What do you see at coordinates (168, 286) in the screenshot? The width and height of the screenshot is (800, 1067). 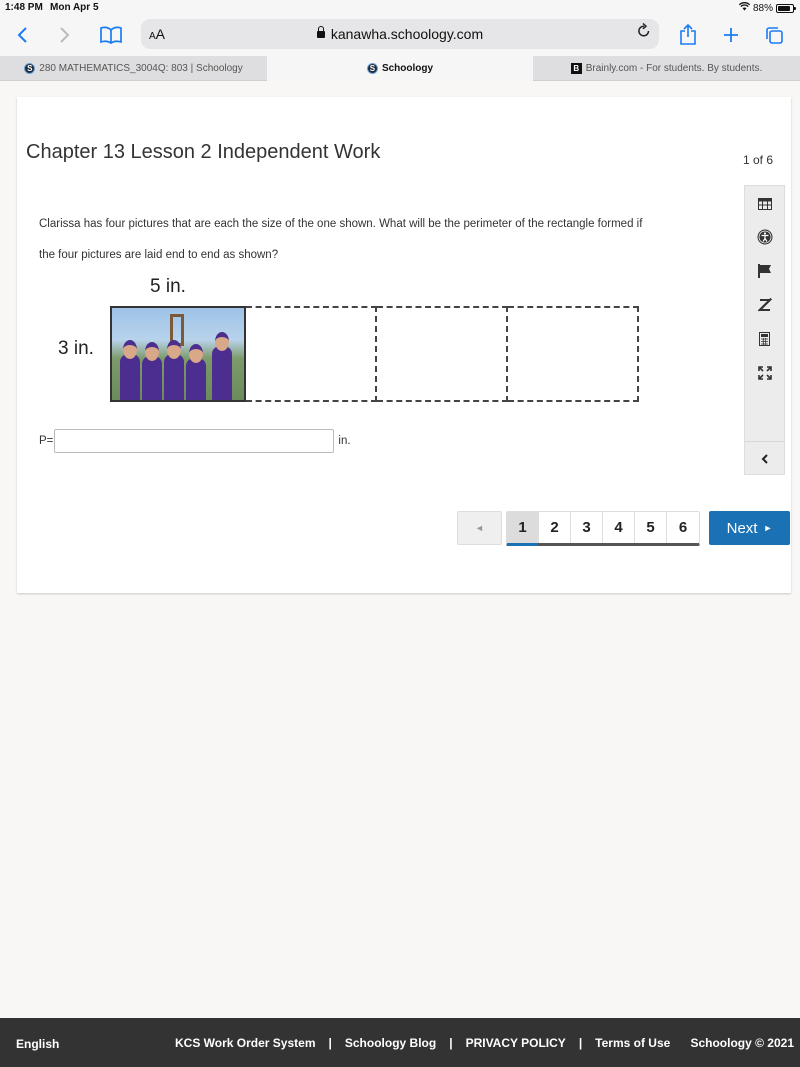 I see `width-label: 5 in.` at bounding box center [168, 286].